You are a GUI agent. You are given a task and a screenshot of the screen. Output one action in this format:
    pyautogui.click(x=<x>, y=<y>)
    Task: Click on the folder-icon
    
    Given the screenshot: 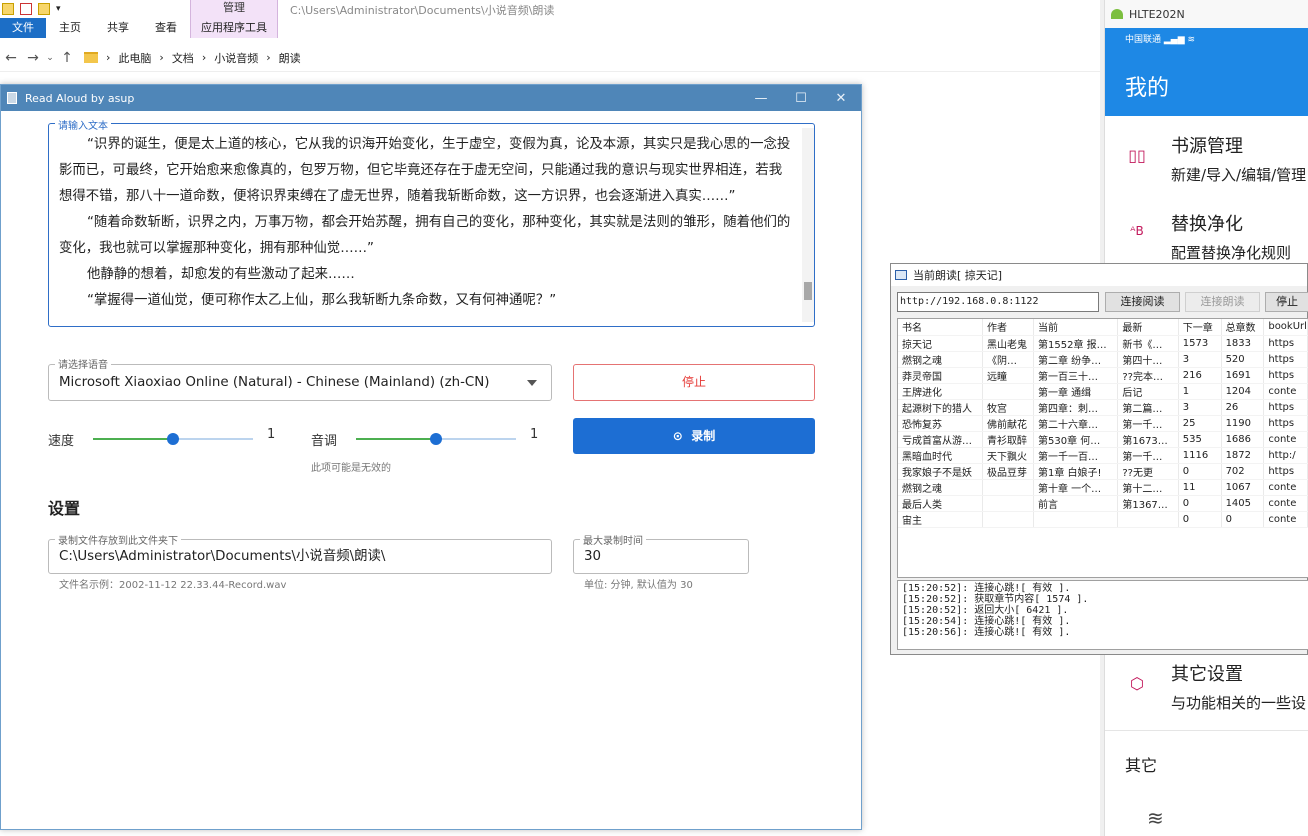 What is the action you would take?
    pyautogui.click(x=8, y=9)
    